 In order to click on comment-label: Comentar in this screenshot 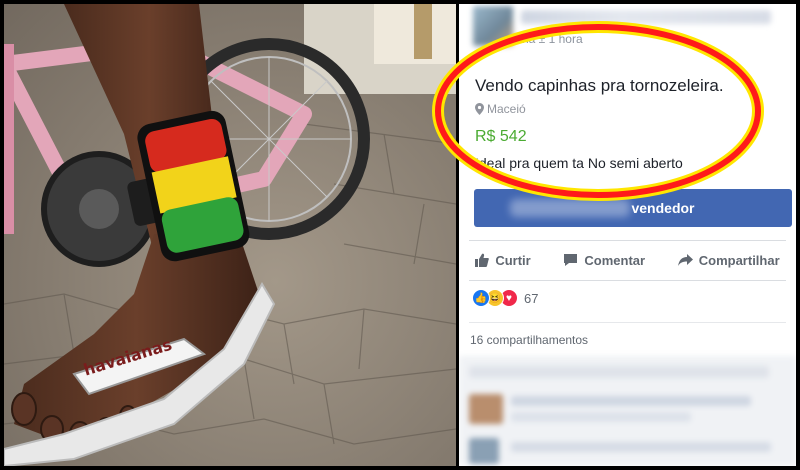, I will do `click(615, 260)`.